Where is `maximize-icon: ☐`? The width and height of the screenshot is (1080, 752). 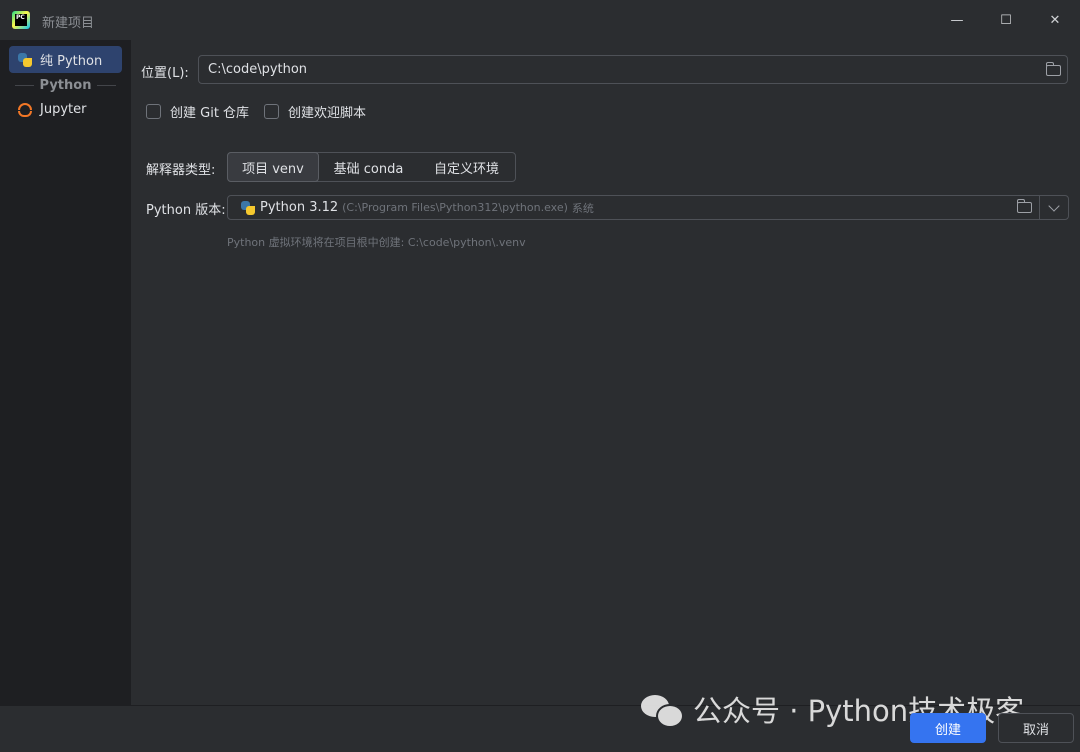 maximize-icon: ☐ is located at coordinates (1006, 20).